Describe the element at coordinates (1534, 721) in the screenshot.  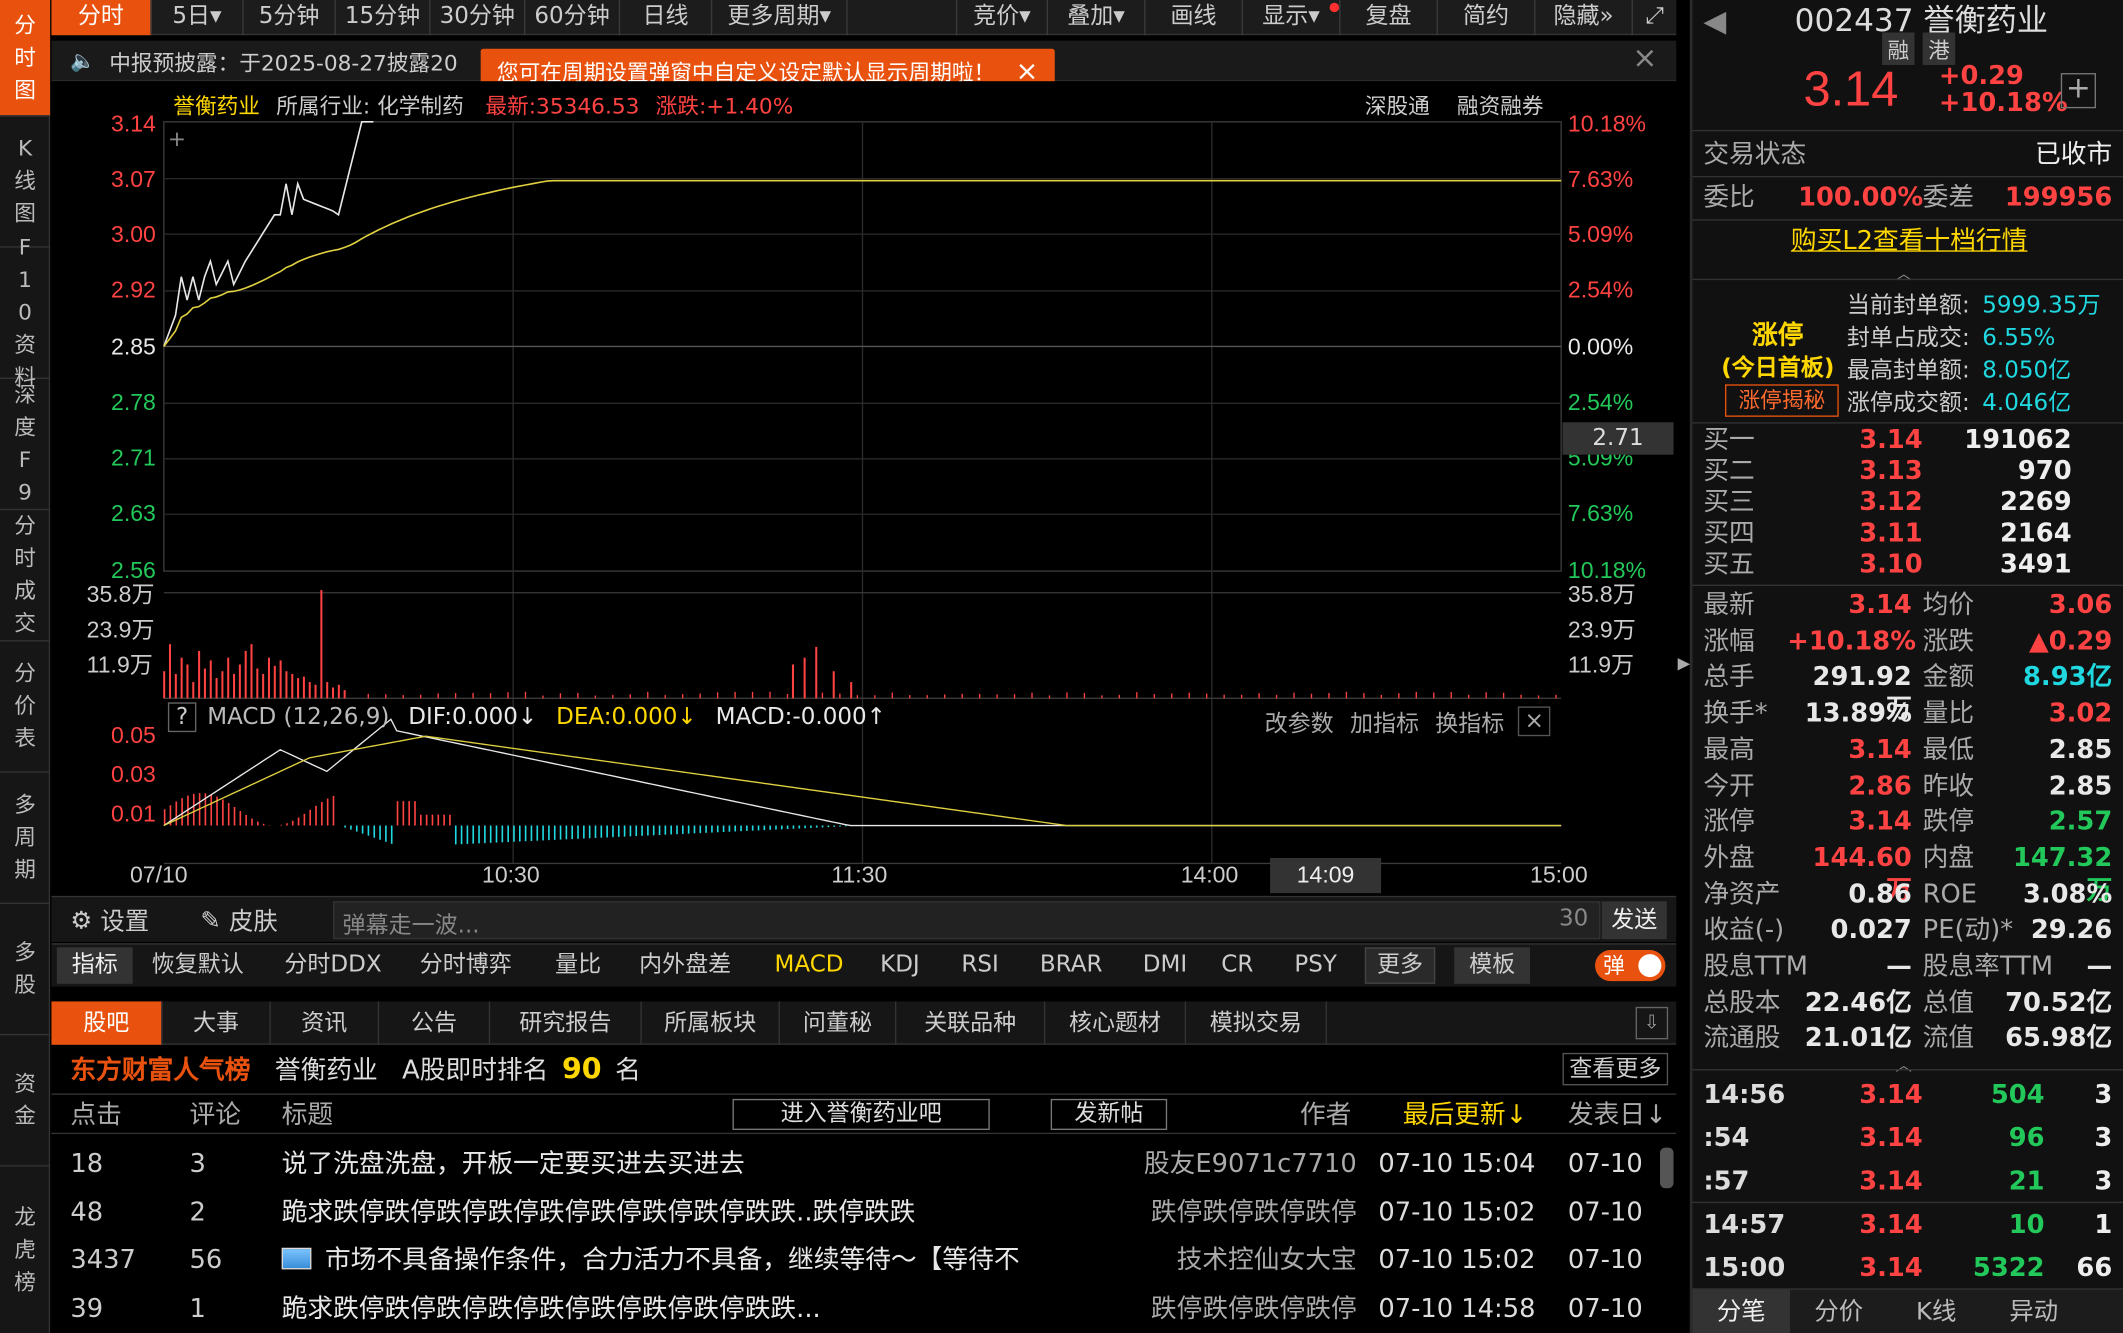
I see `macd-close-icon: ×` at that location.